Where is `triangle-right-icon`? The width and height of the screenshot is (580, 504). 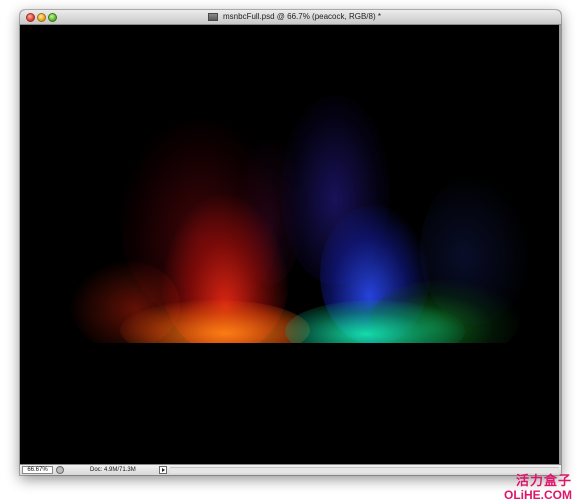
triangle-right-icon is located at coordinates (163, 470).